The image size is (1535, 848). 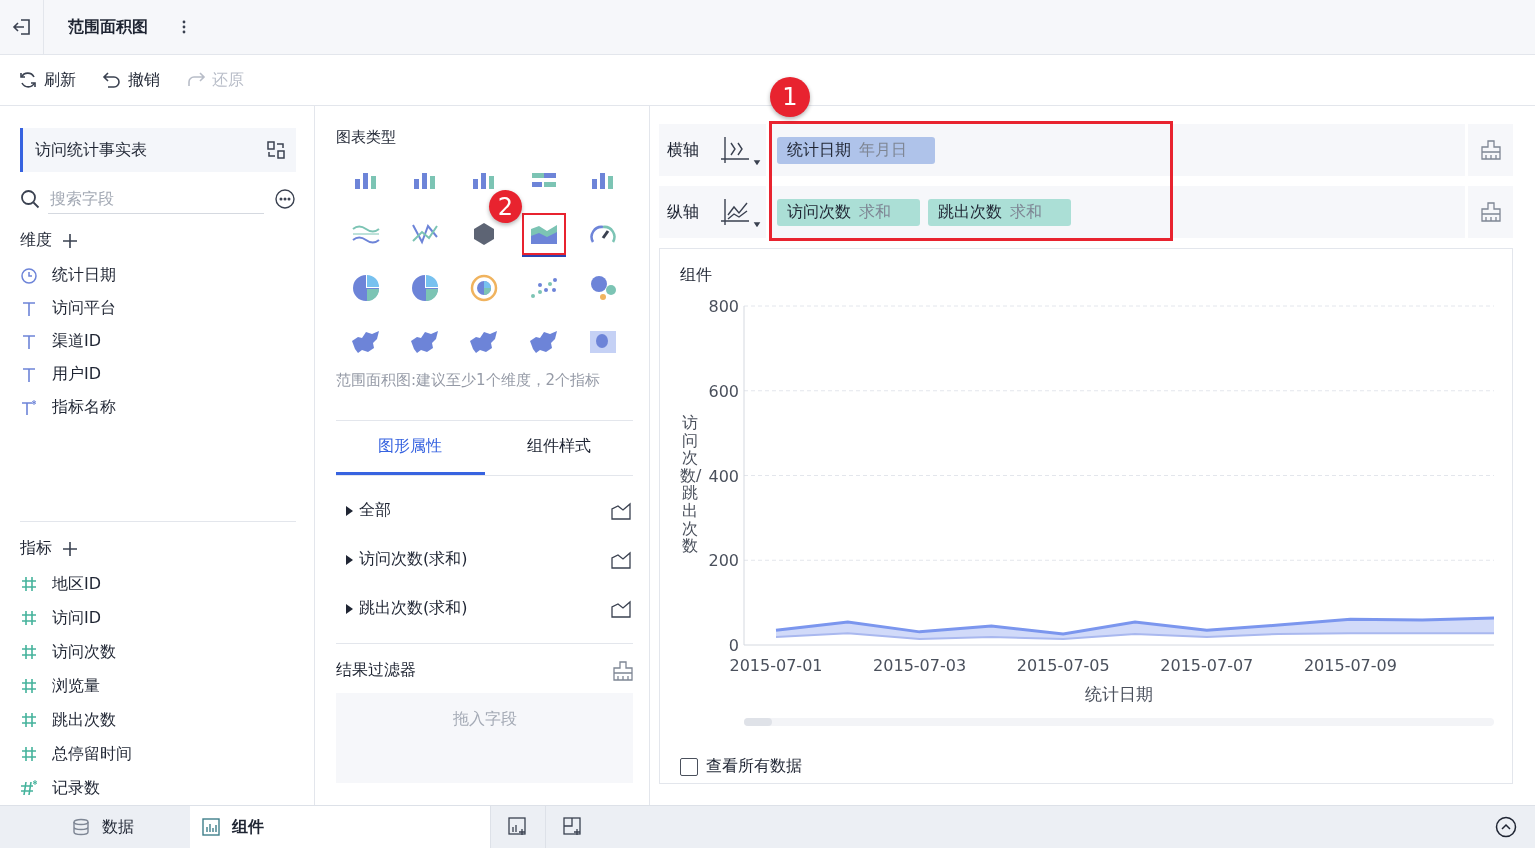 I want to click on chart-type-hint: 范围面积图:建议至少1个维度，2个指标, so click(x=469, y=380).